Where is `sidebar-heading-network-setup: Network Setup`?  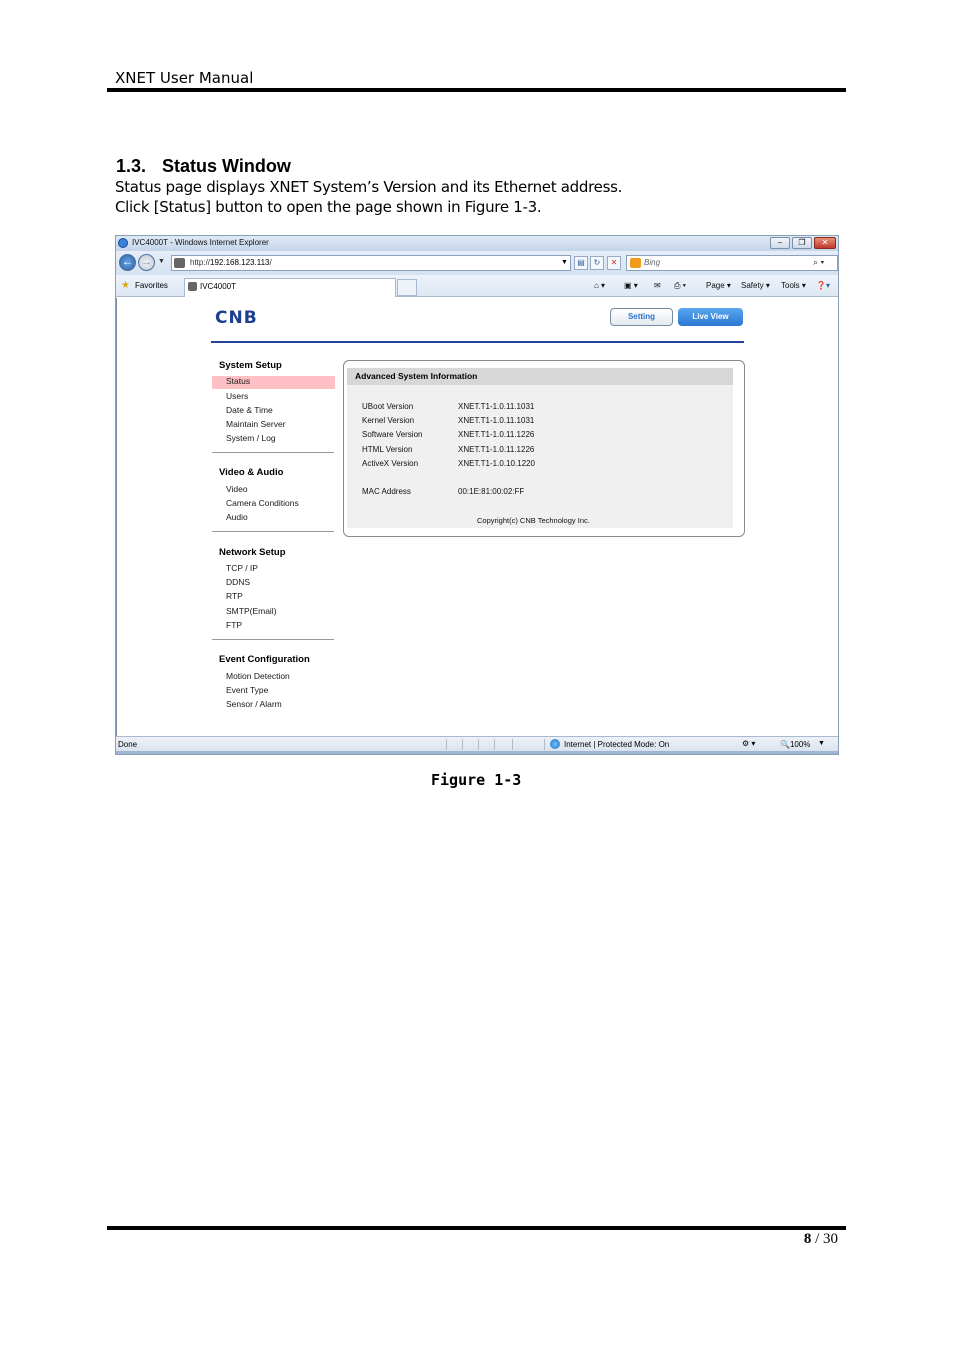 sidebar-heading-network-setup: Network Setup is located at coordinates (252, 552).